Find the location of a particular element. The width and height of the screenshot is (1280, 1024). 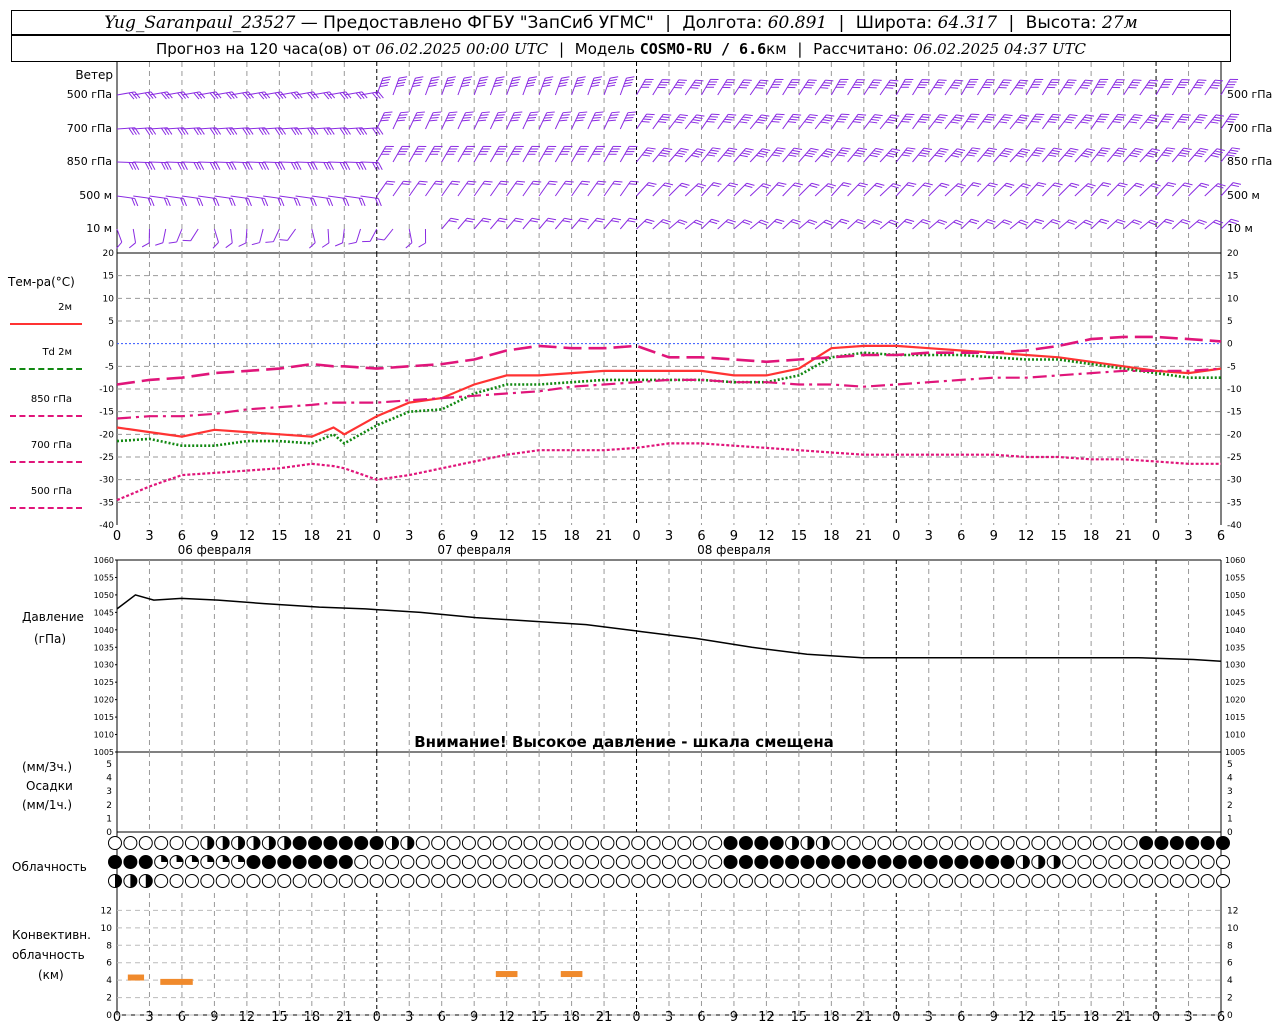

temp-ytick-left: -30 is located at coordinates (106, 481).